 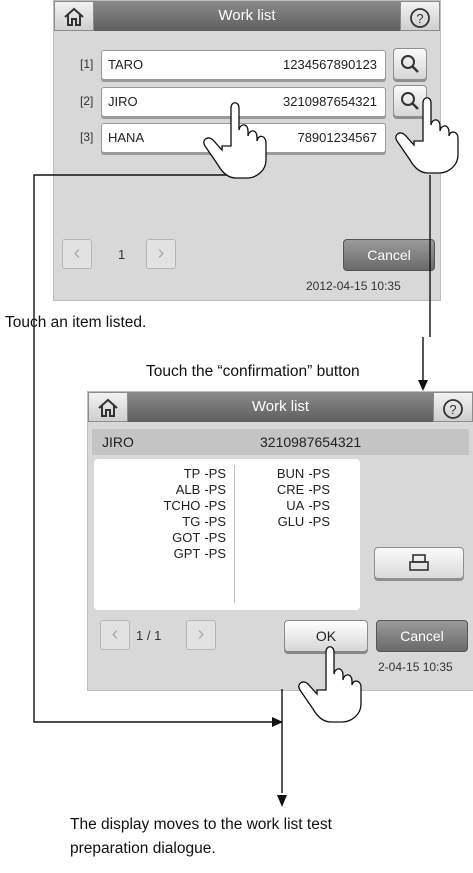 I want to click on row-index: [2], so click(x=87, y=101).